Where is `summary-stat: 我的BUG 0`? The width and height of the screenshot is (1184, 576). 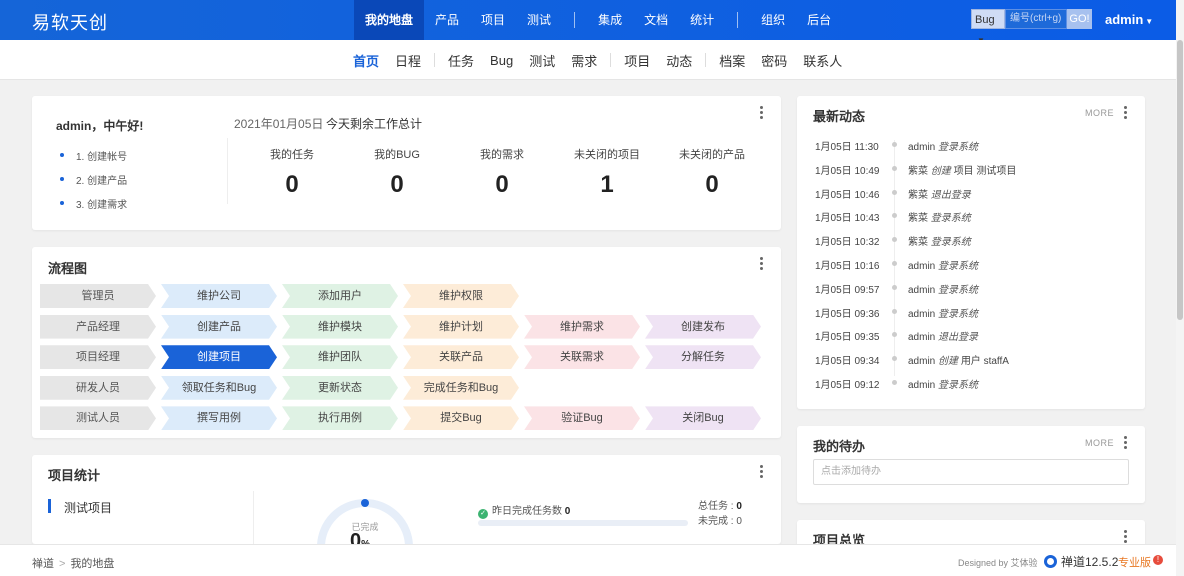
summary-stat: 我的BUG 0 is located at coordinates (397, 172).